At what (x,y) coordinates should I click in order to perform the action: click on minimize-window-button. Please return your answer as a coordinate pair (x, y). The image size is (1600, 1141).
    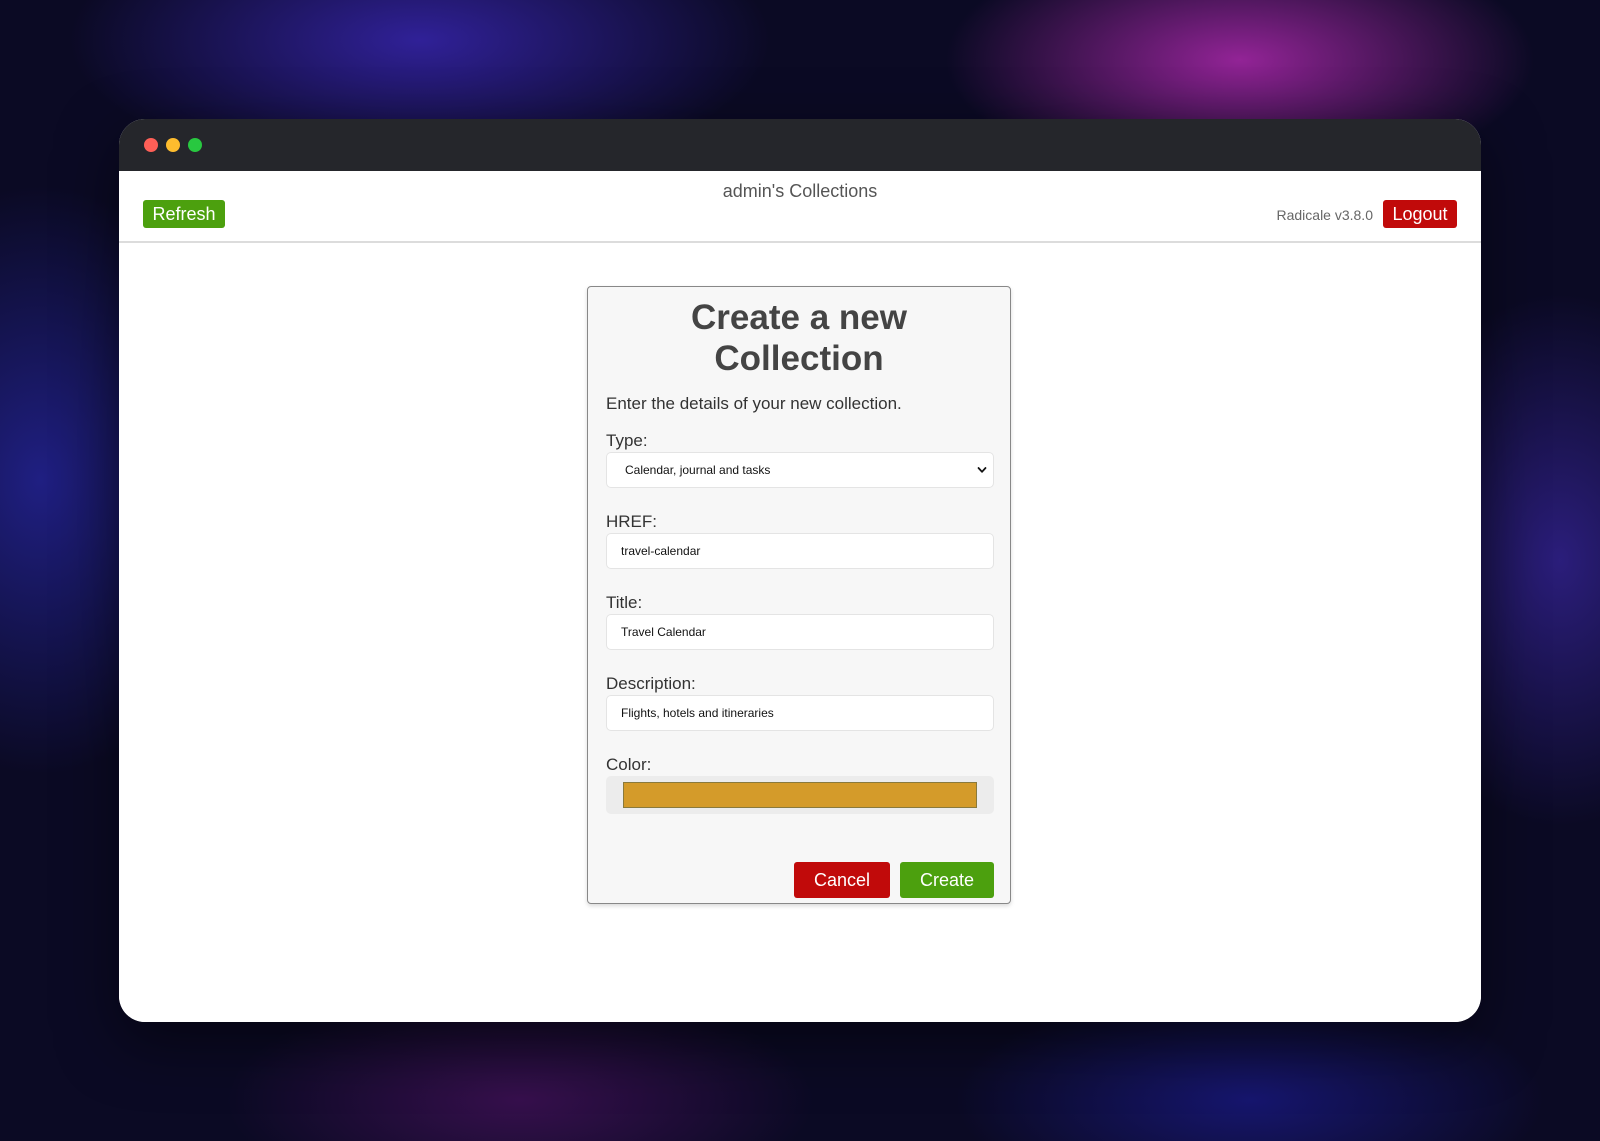
    Looking at the image, I should click on (173, 145).